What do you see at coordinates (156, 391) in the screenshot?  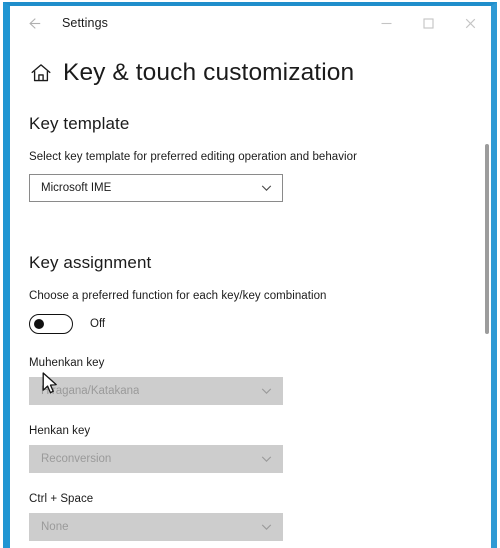 I see `muhenkan-key-dropdown: Hiragana/Katakana` at bounding box center [156, 391].